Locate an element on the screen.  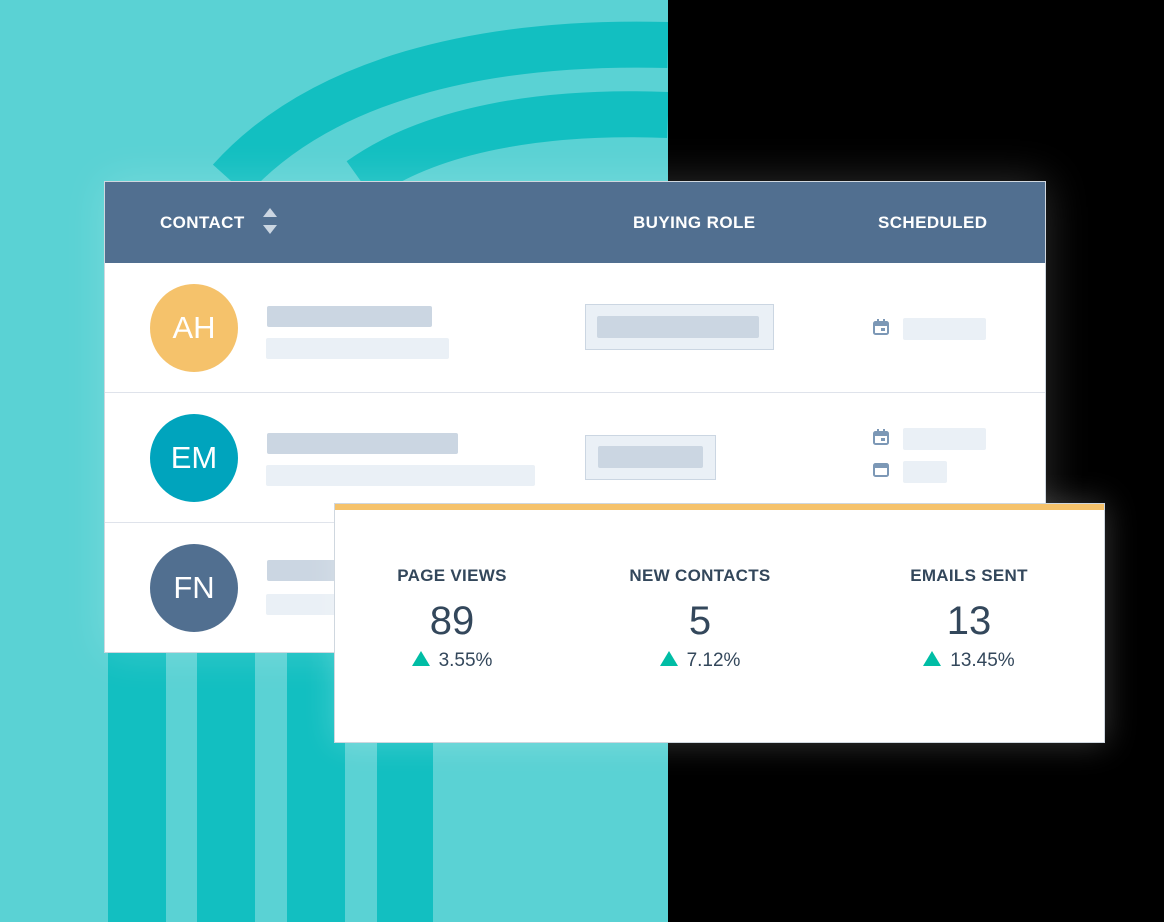
stat-emails-sent: EMAILS SENT 13 13.45% is located at coordinates (969, 619).